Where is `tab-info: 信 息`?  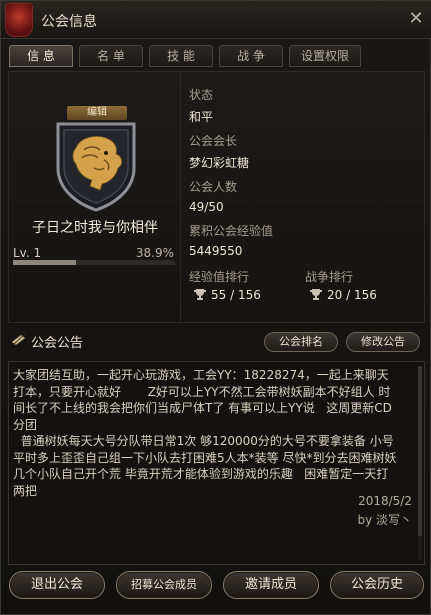 tab-info: 信 息 is located at coordinates (41, 56).